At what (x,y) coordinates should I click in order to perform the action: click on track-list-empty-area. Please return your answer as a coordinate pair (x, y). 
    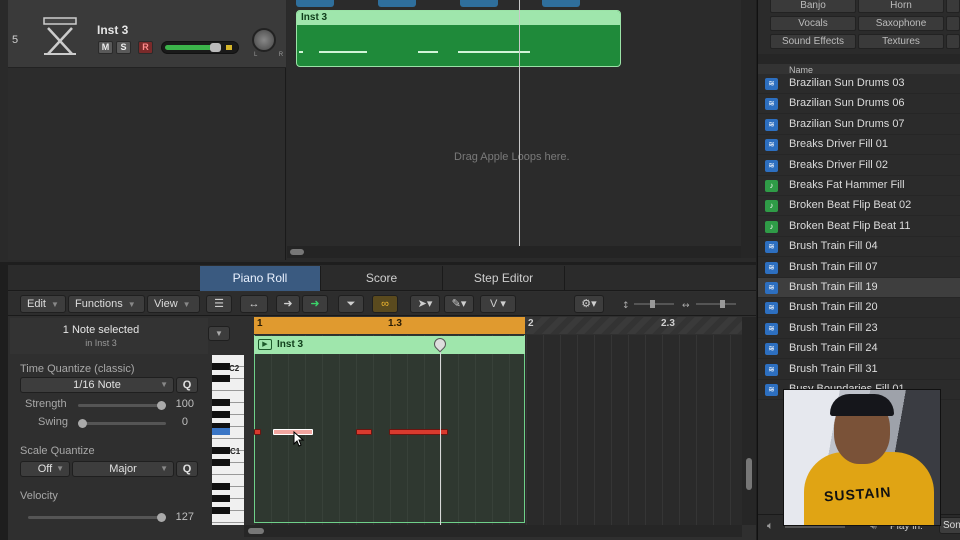
    Looking at the image, I should click on (147, 164).